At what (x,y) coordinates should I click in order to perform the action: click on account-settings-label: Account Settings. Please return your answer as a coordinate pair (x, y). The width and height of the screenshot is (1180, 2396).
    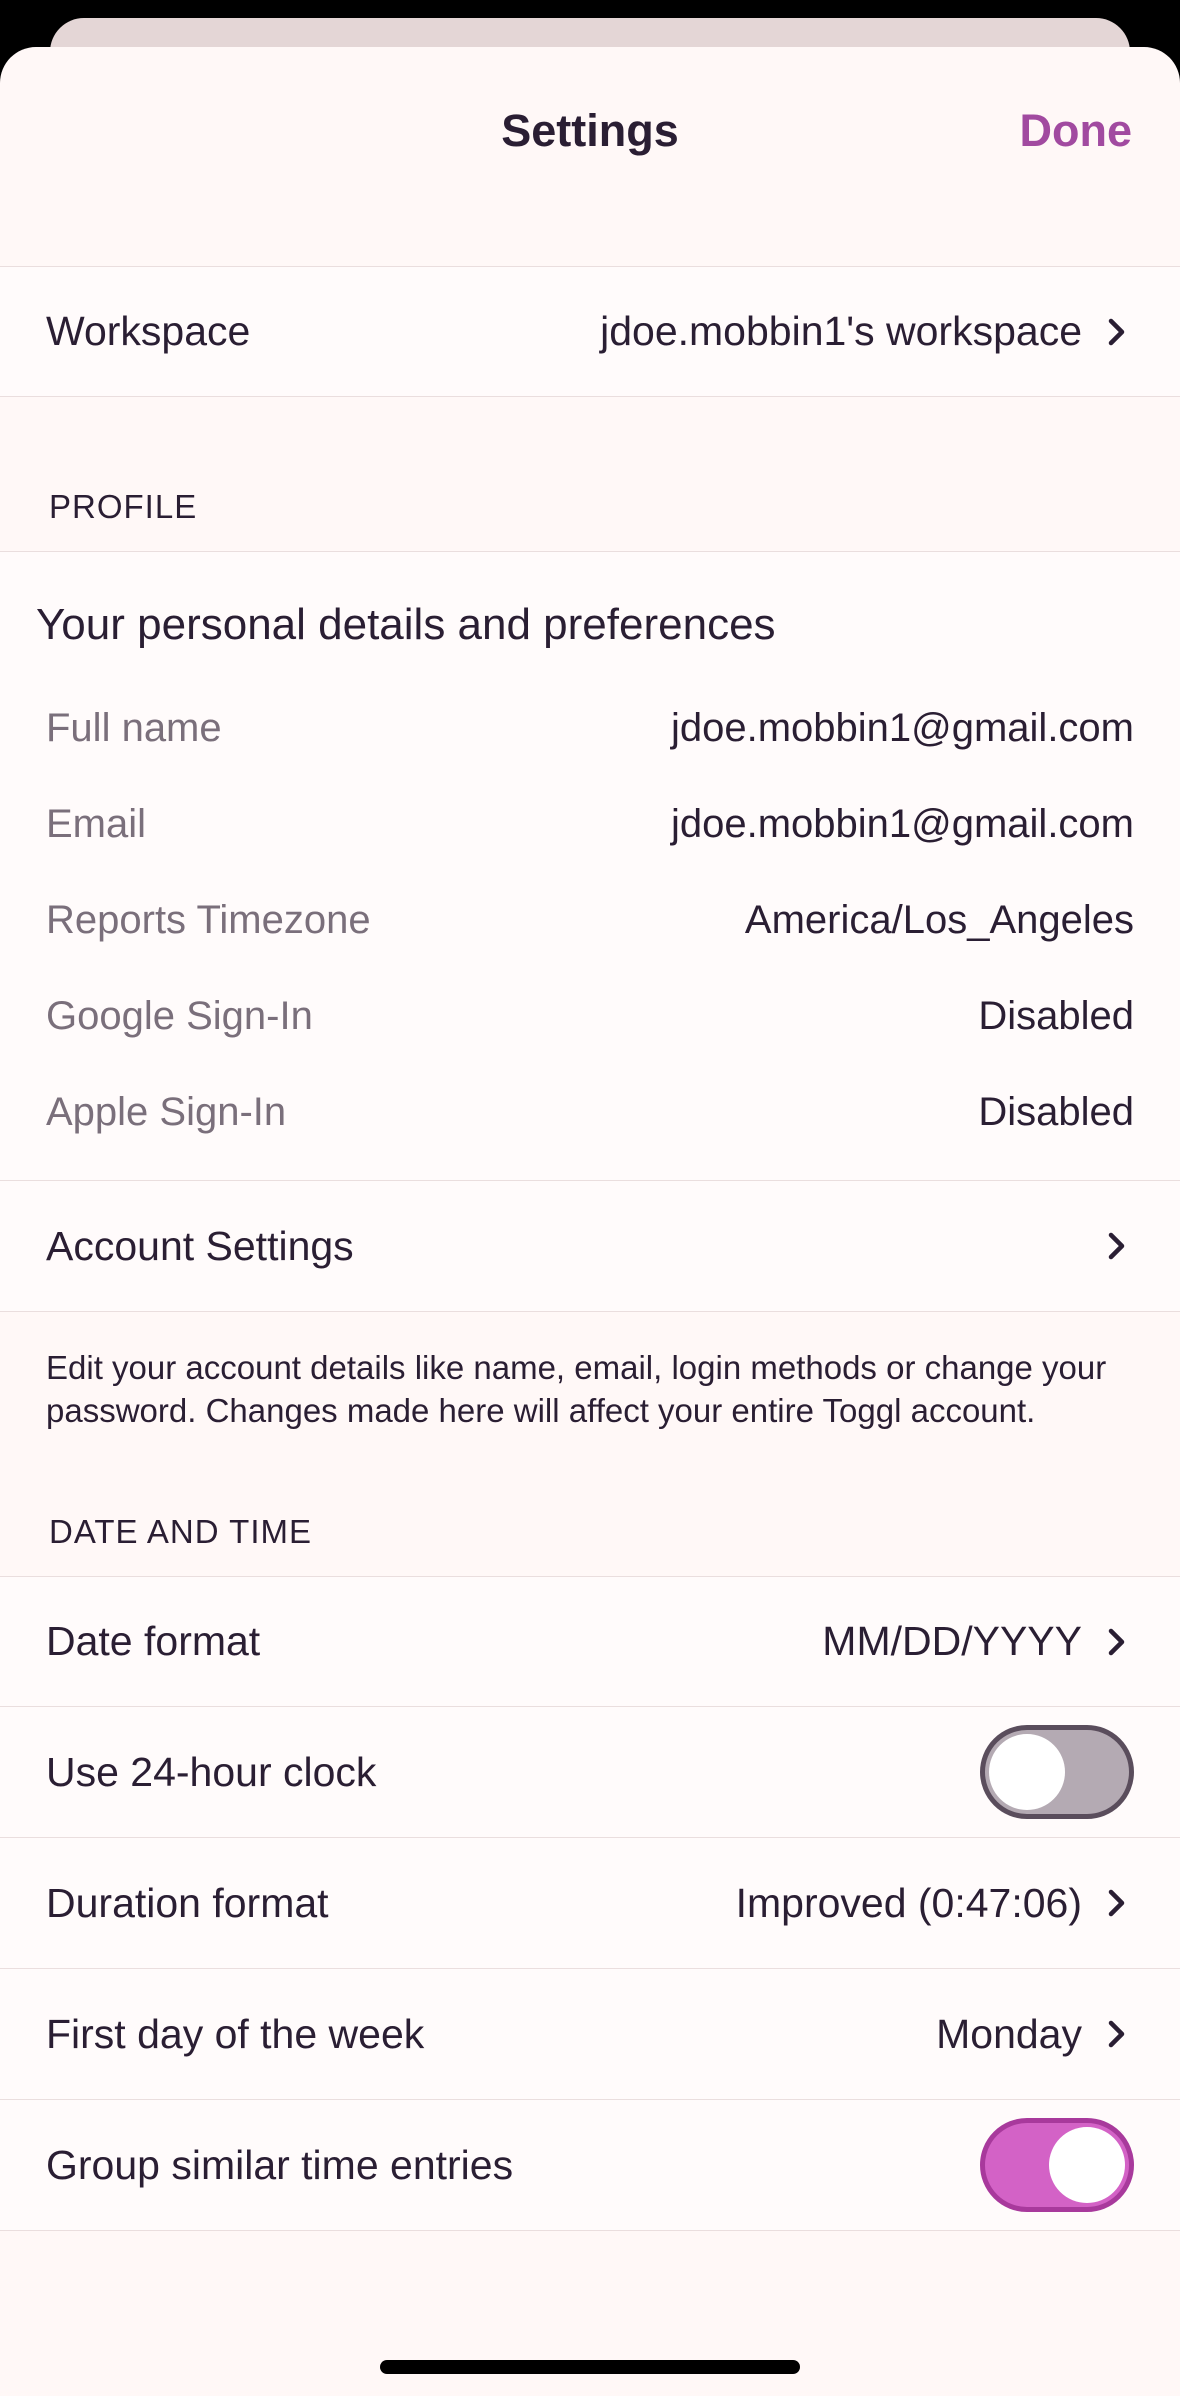
    Looking at the image, I should click on (200, 1245).